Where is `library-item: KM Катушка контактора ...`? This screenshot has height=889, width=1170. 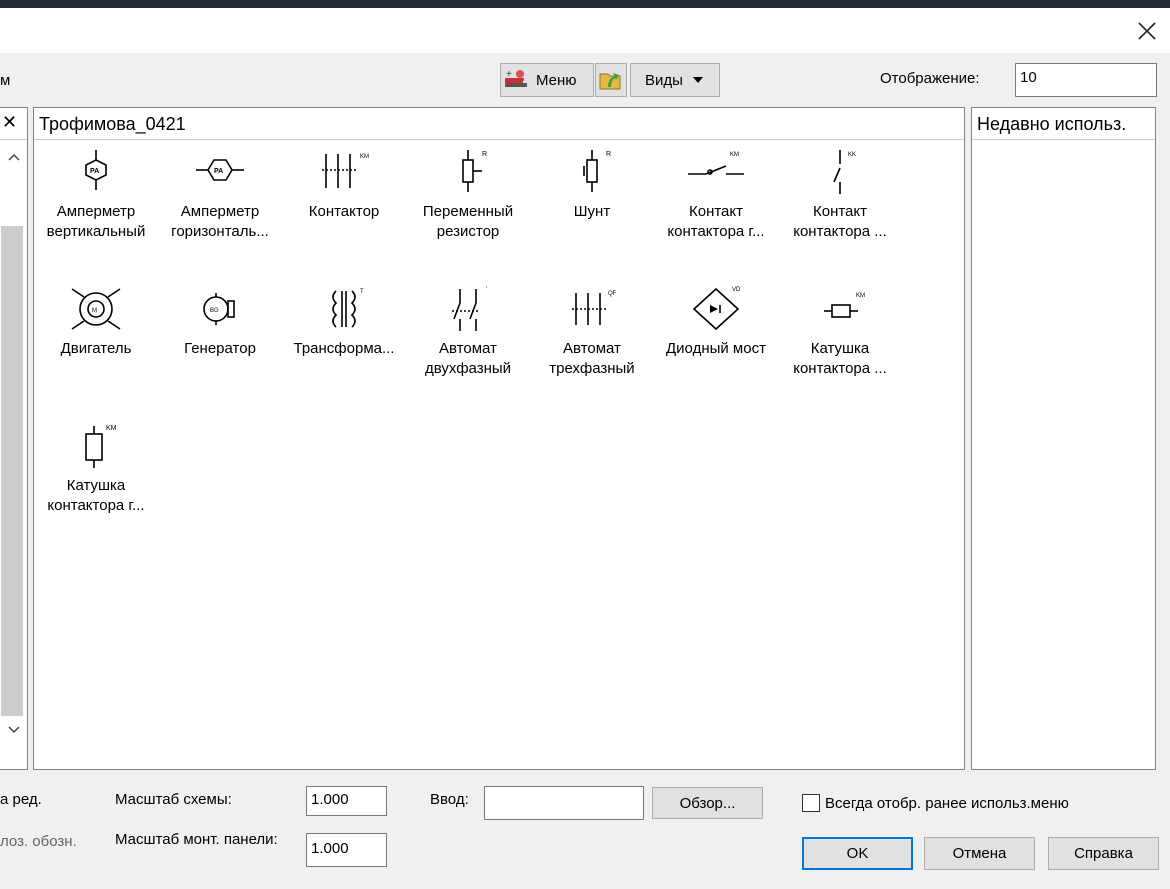 library-item: KM Катушка контактора ... is located at coordinates (840, 332).